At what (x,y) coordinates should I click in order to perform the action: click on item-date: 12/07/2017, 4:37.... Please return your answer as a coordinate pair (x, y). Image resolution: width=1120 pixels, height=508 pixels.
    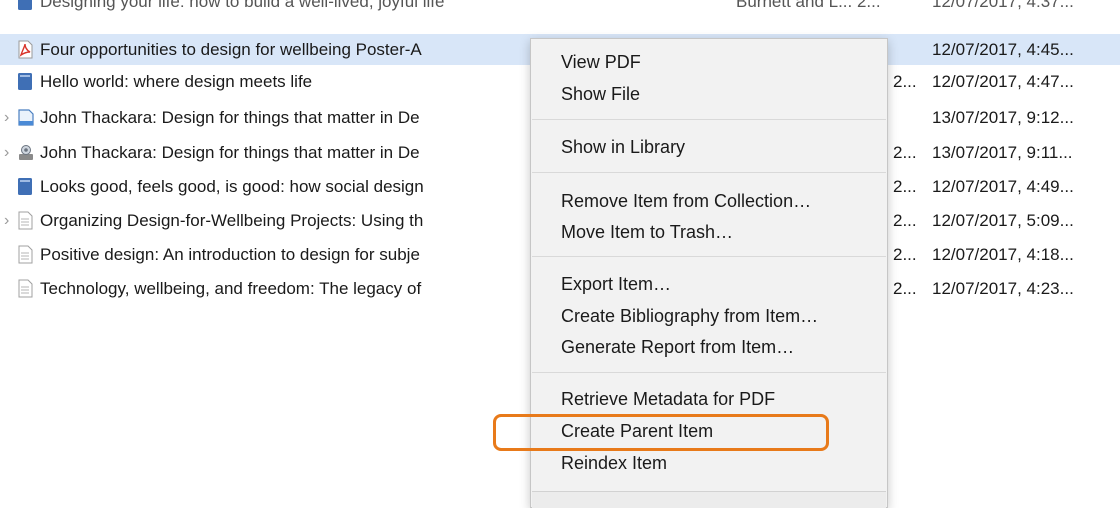
    Looking at the image, I should click on (1003, 5).